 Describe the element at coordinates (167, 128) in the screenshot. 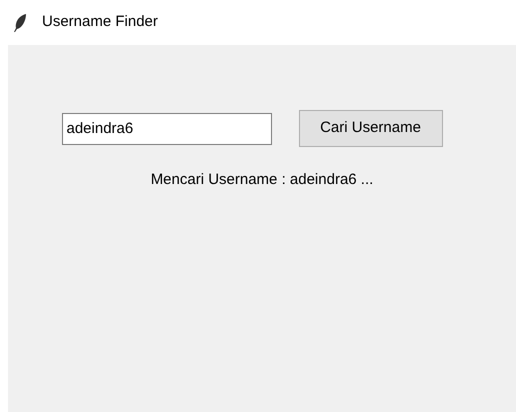

I see `username-field: adeindra6` at that location.